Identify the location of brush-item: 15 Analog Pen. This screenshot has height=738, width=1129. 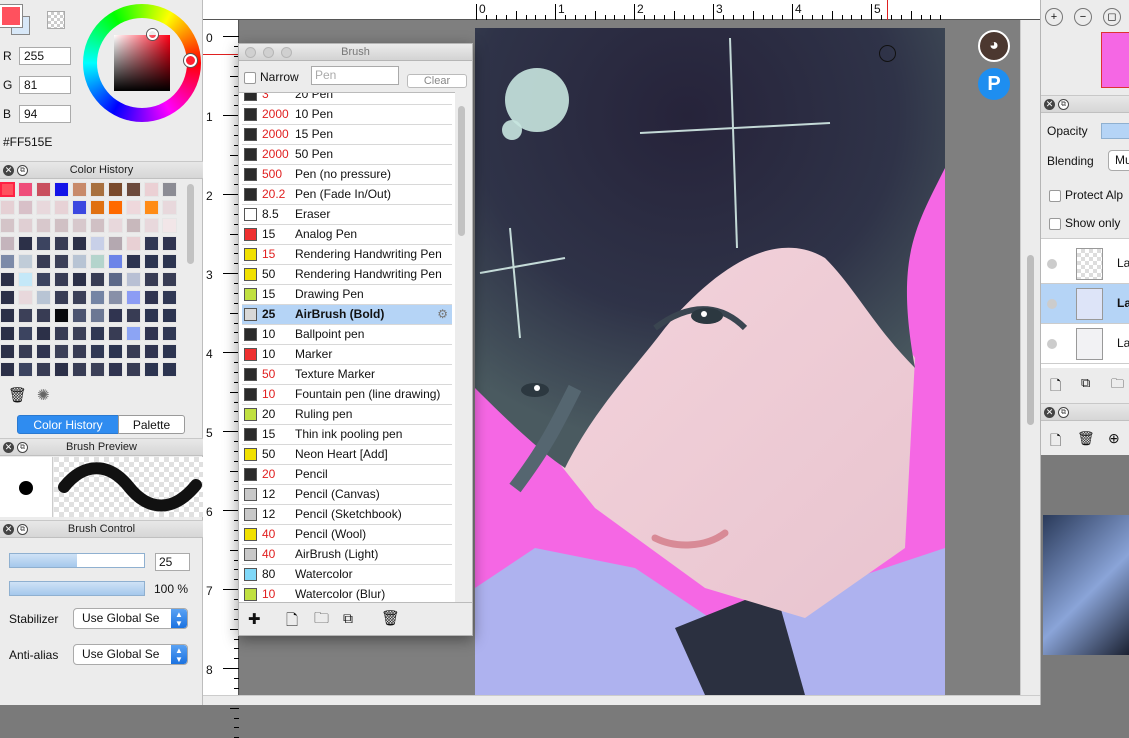
(347, 235).